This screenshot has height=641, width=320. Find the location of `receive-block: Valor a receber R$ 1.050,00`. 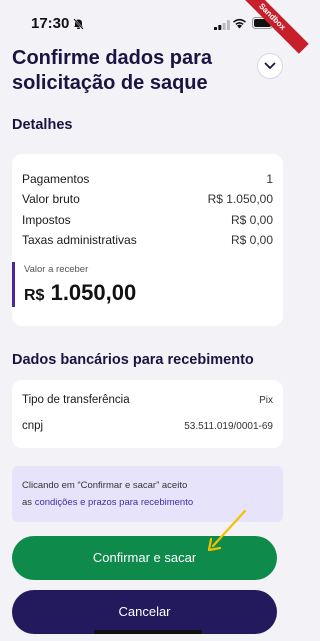

receive-block: Valor a receber R$ 1.050,00 is located at coordinates (112, 284).